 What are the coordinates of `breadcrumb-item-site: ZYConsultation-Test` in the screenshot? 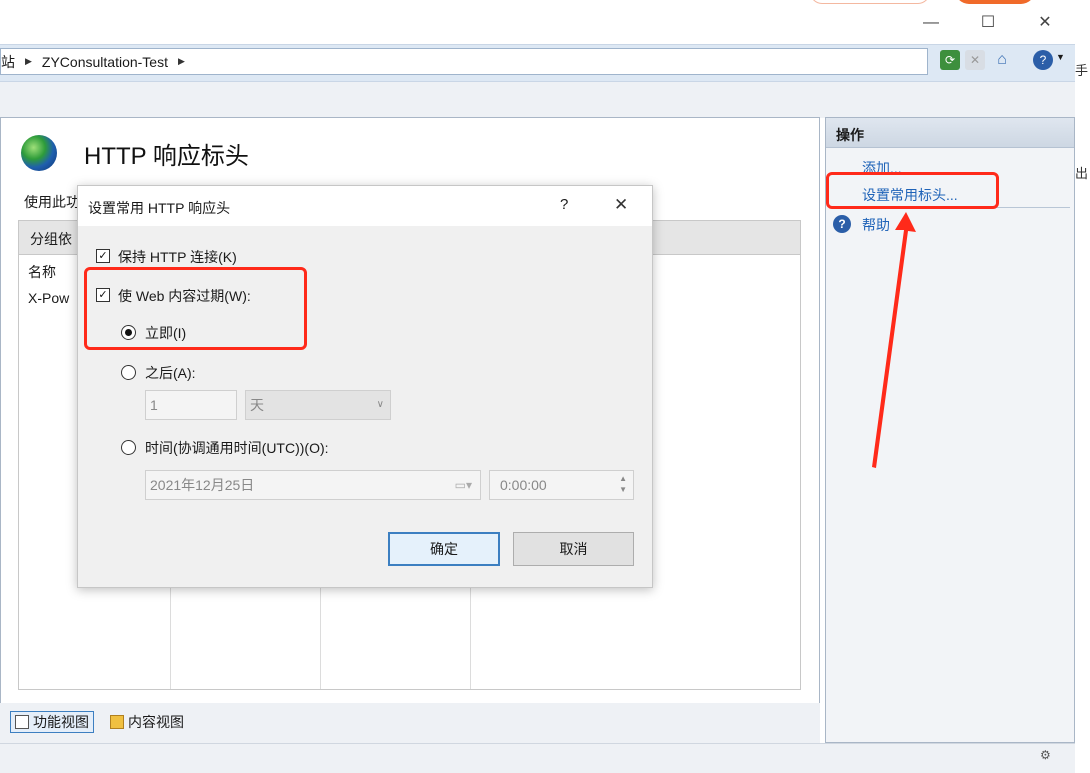 It's located at (105, 62).